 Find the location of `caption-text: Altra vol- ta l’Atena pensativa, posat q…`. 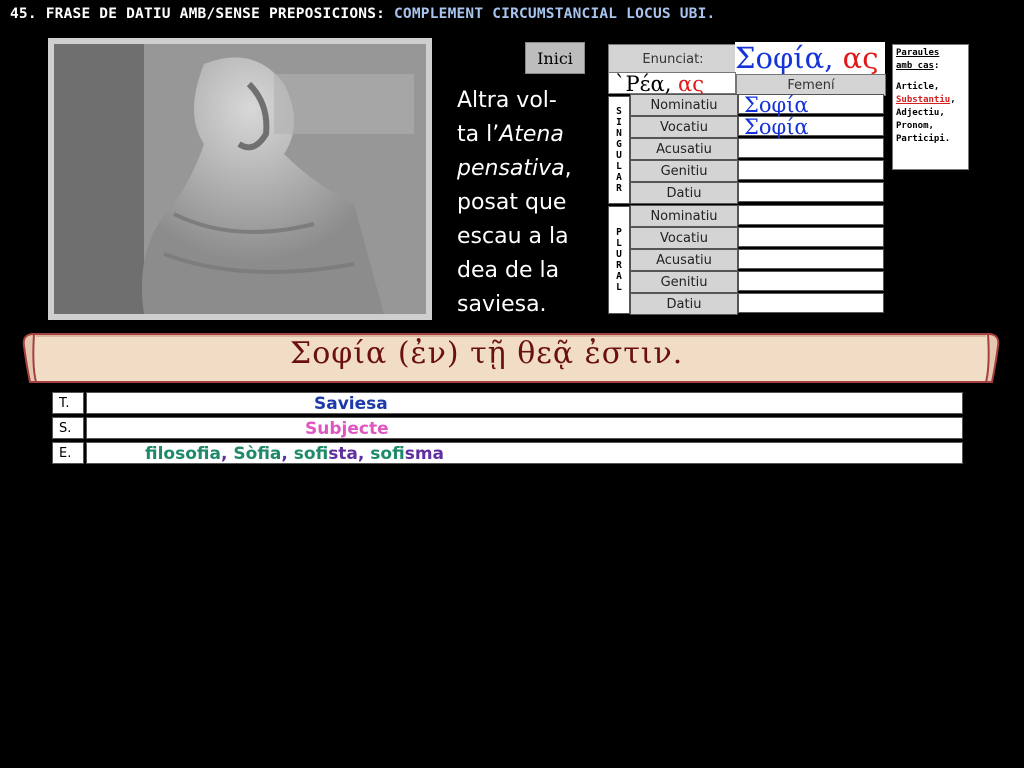

caption-text: Altra vol- ta l’Atena pensativa, posat q… is located at coordinates (529, 203).